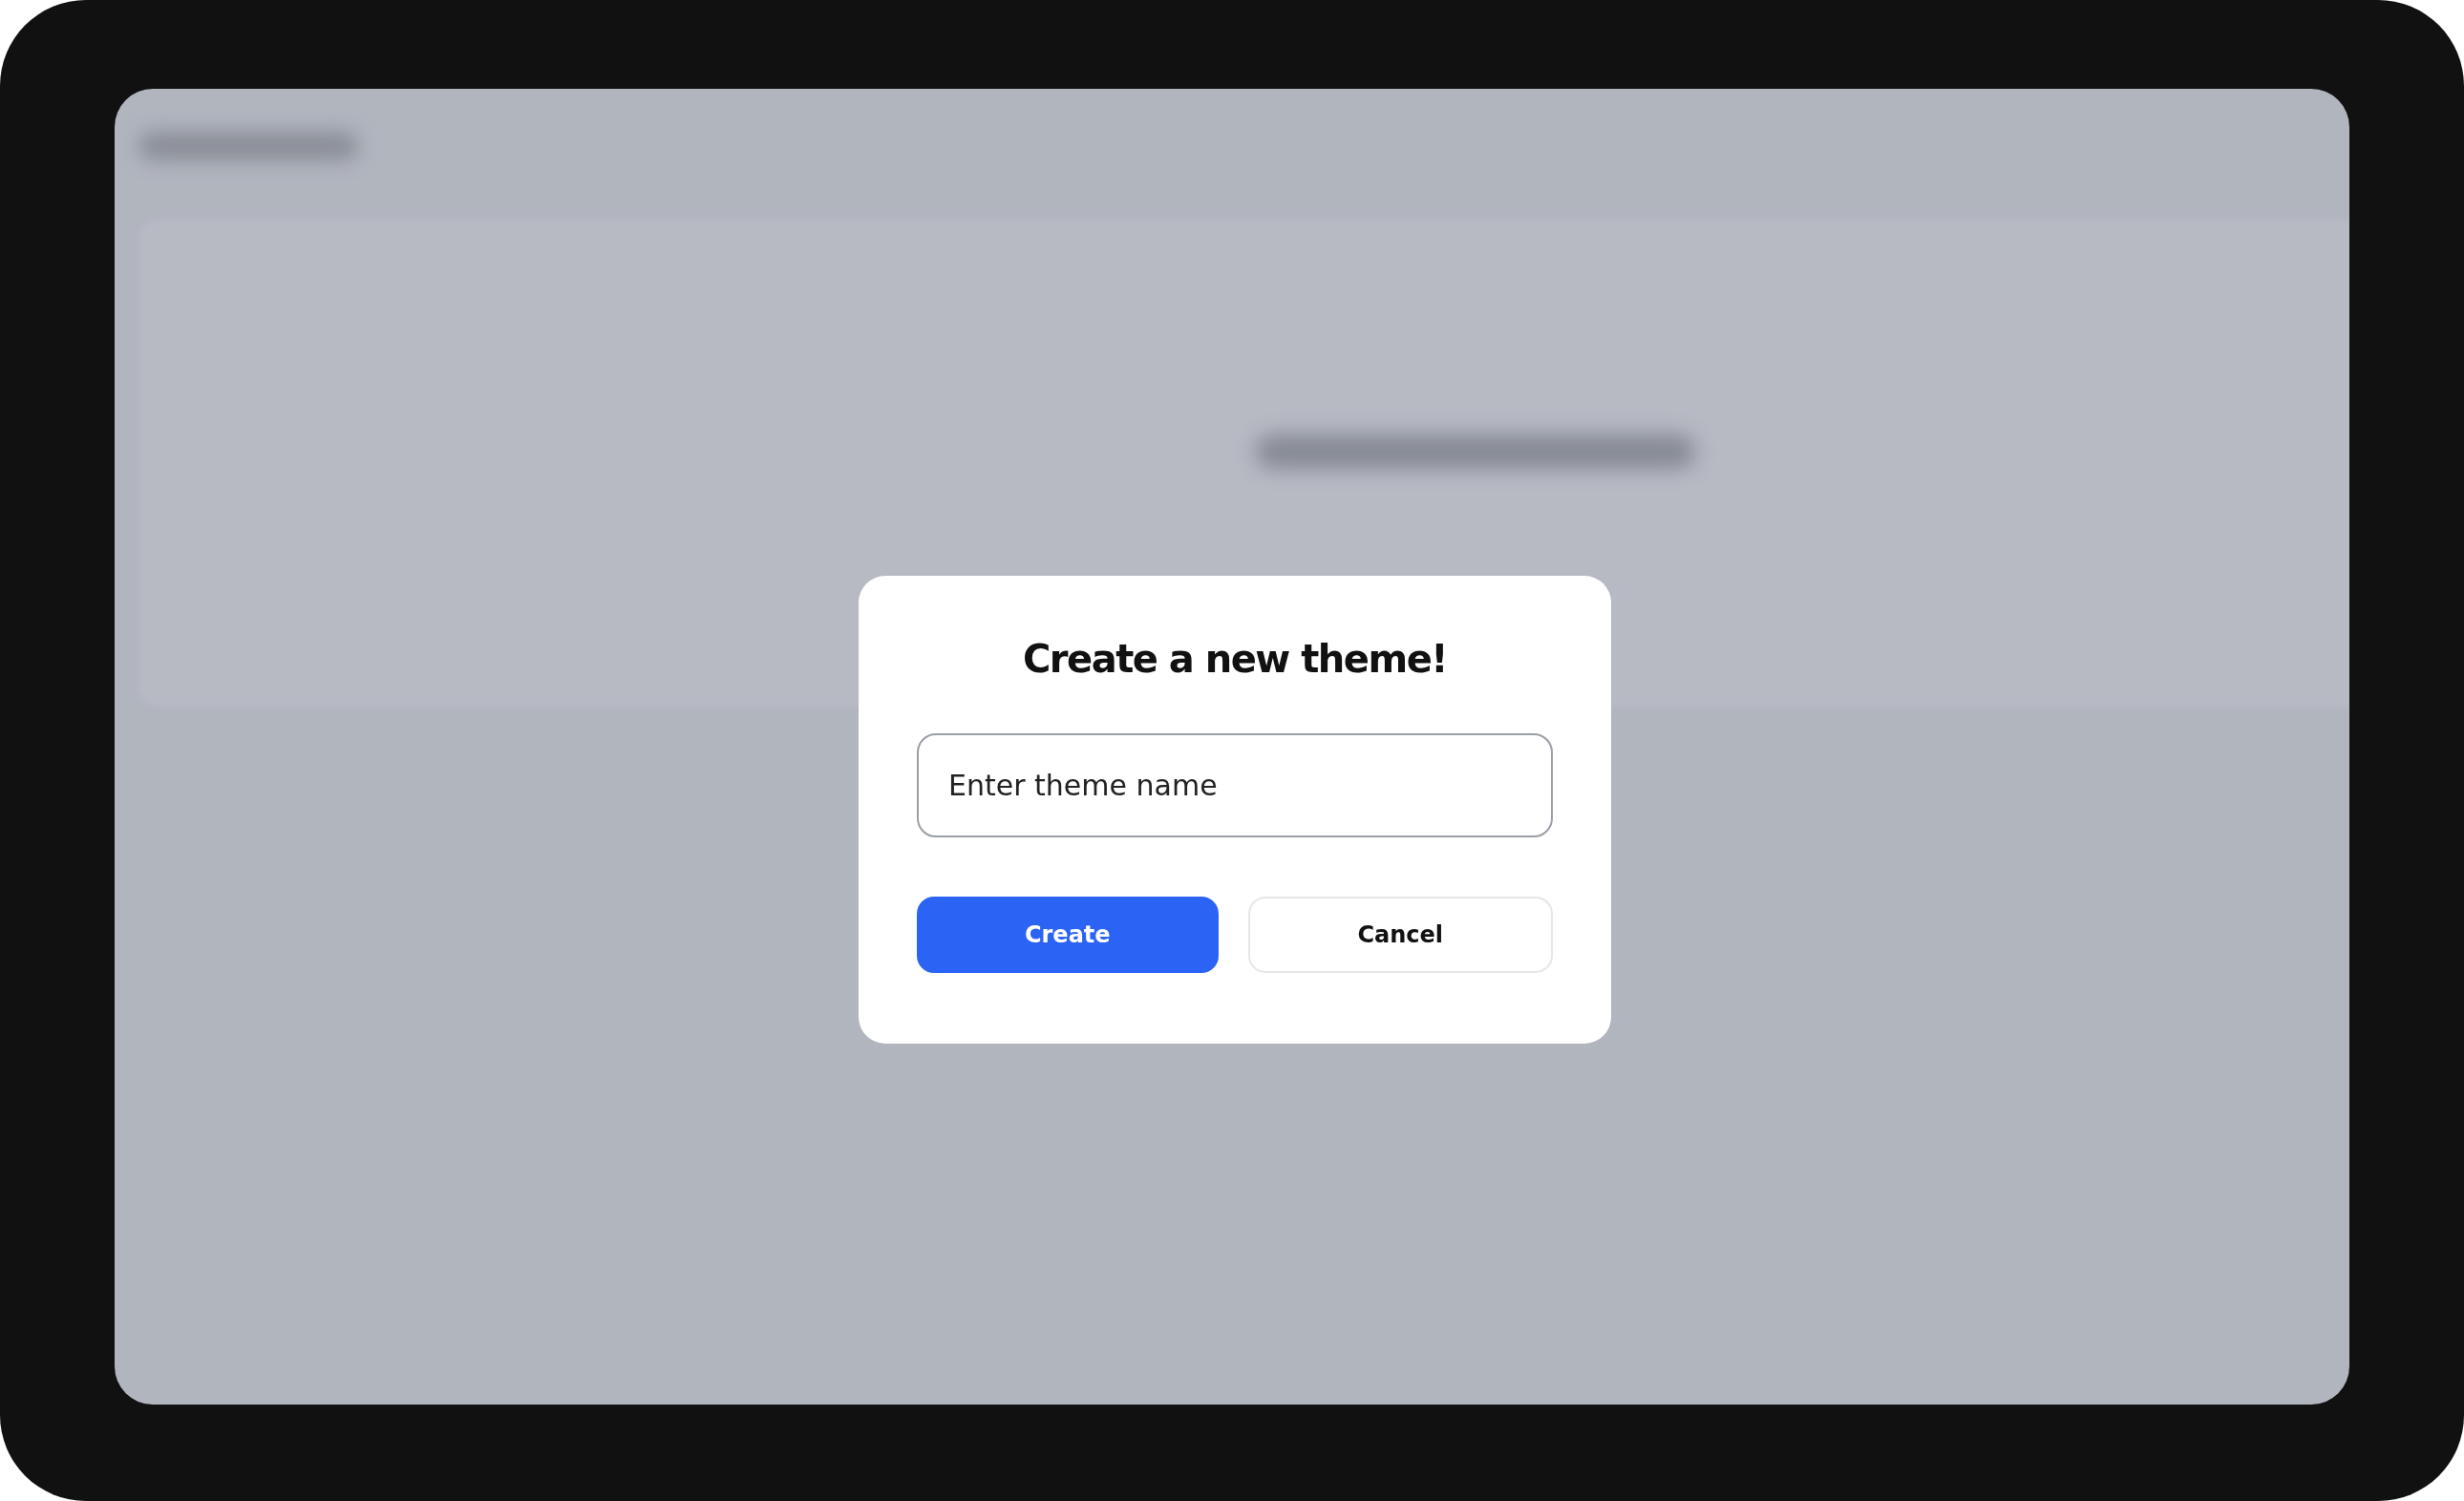 Image resolution: width=2464 pixels, height=1501 pixels. What do you see at coordinates (1235, 785) in the screenshot?
I see `theme-name-field: Enter theme name` at bounding box center [1235, 785].